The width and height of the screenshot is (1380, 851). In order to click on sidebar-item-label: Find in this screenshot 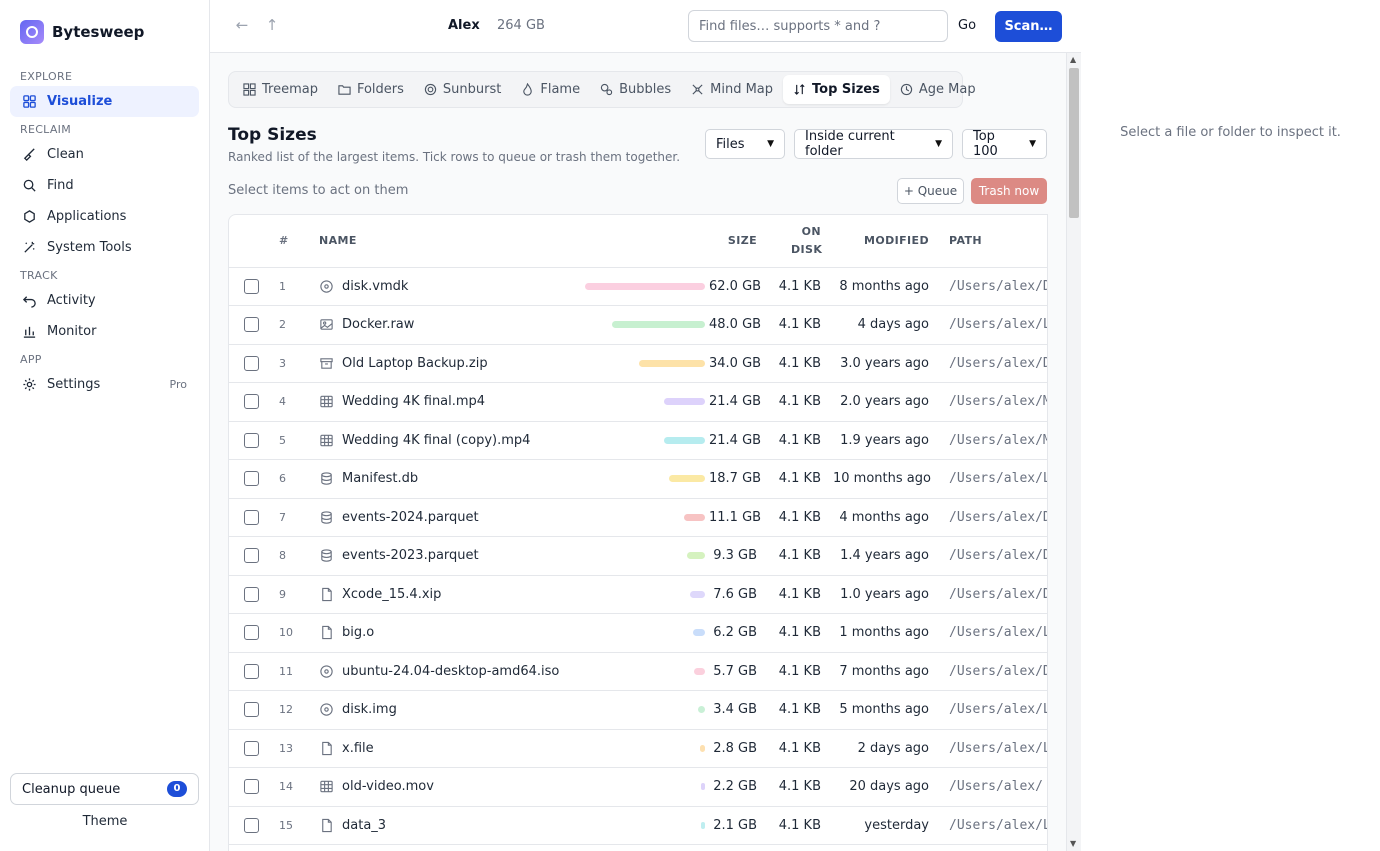, I will do `click(60, 185)`.